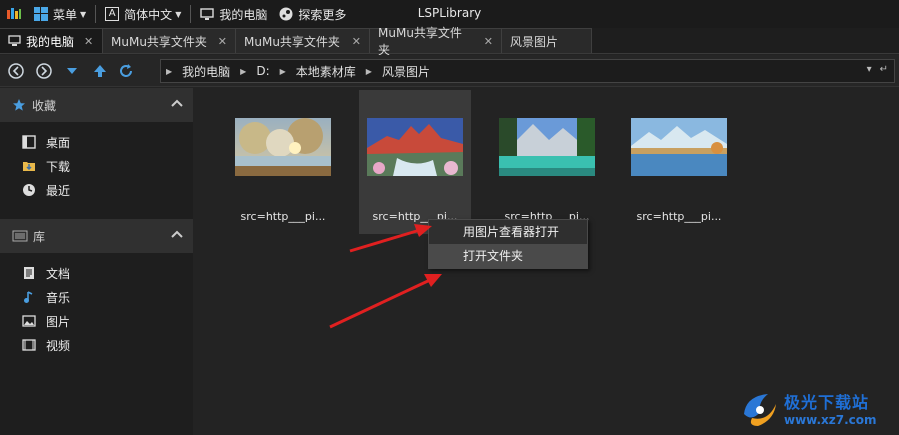  I want to click on watermark-logo-icon, so click(760, 410).